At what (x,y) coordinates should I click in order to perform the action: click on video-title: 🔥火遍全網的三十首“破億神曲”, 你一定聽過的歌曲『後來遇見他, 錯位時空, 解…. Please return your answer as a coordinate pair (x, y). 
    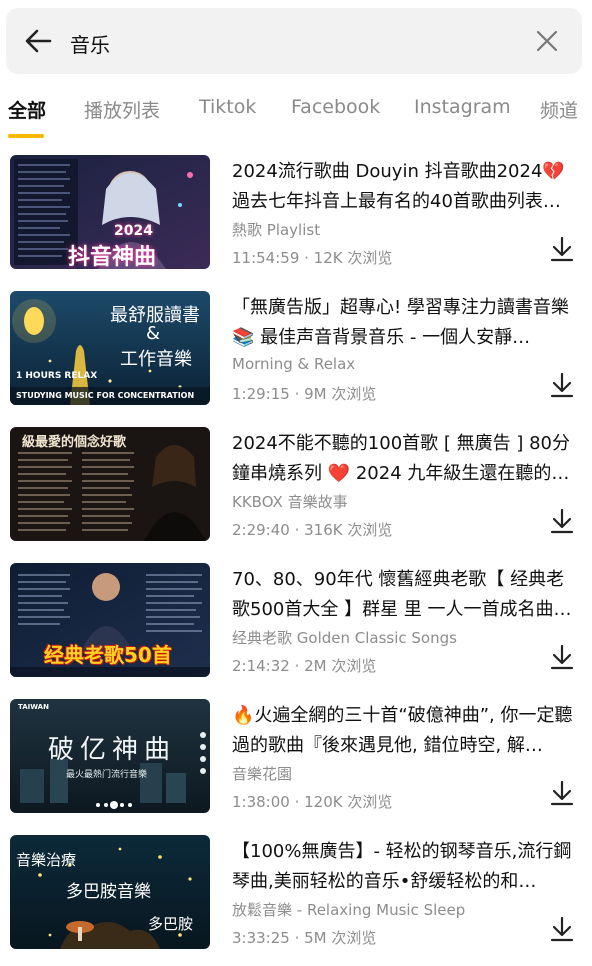
    Looking at the image, I should click on (404, 731).